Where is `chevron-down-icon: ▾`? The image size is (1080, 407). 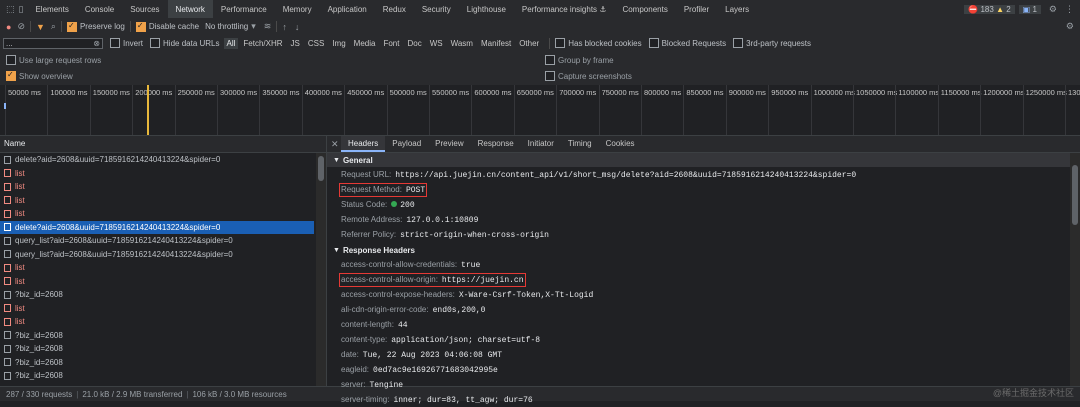 chevron-down-icon: ▾ is located at coordinates (253, 26).